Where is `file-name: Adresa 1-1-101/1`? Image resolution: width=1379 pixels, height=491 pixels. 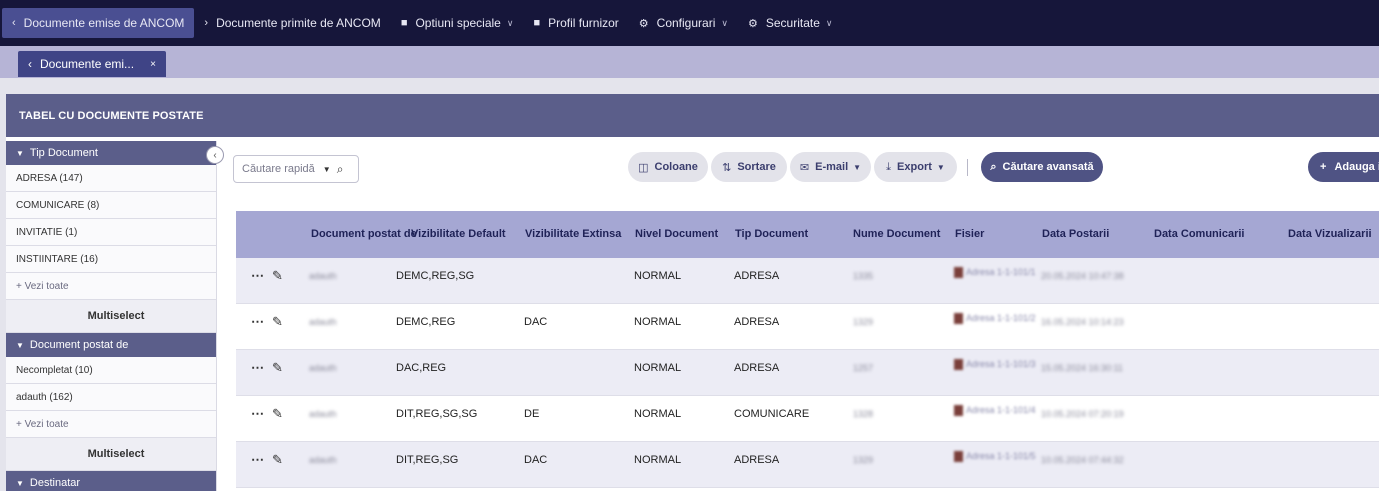
file-name: Adresa 1-1-101/1 is located at coordinates (1001, 272).